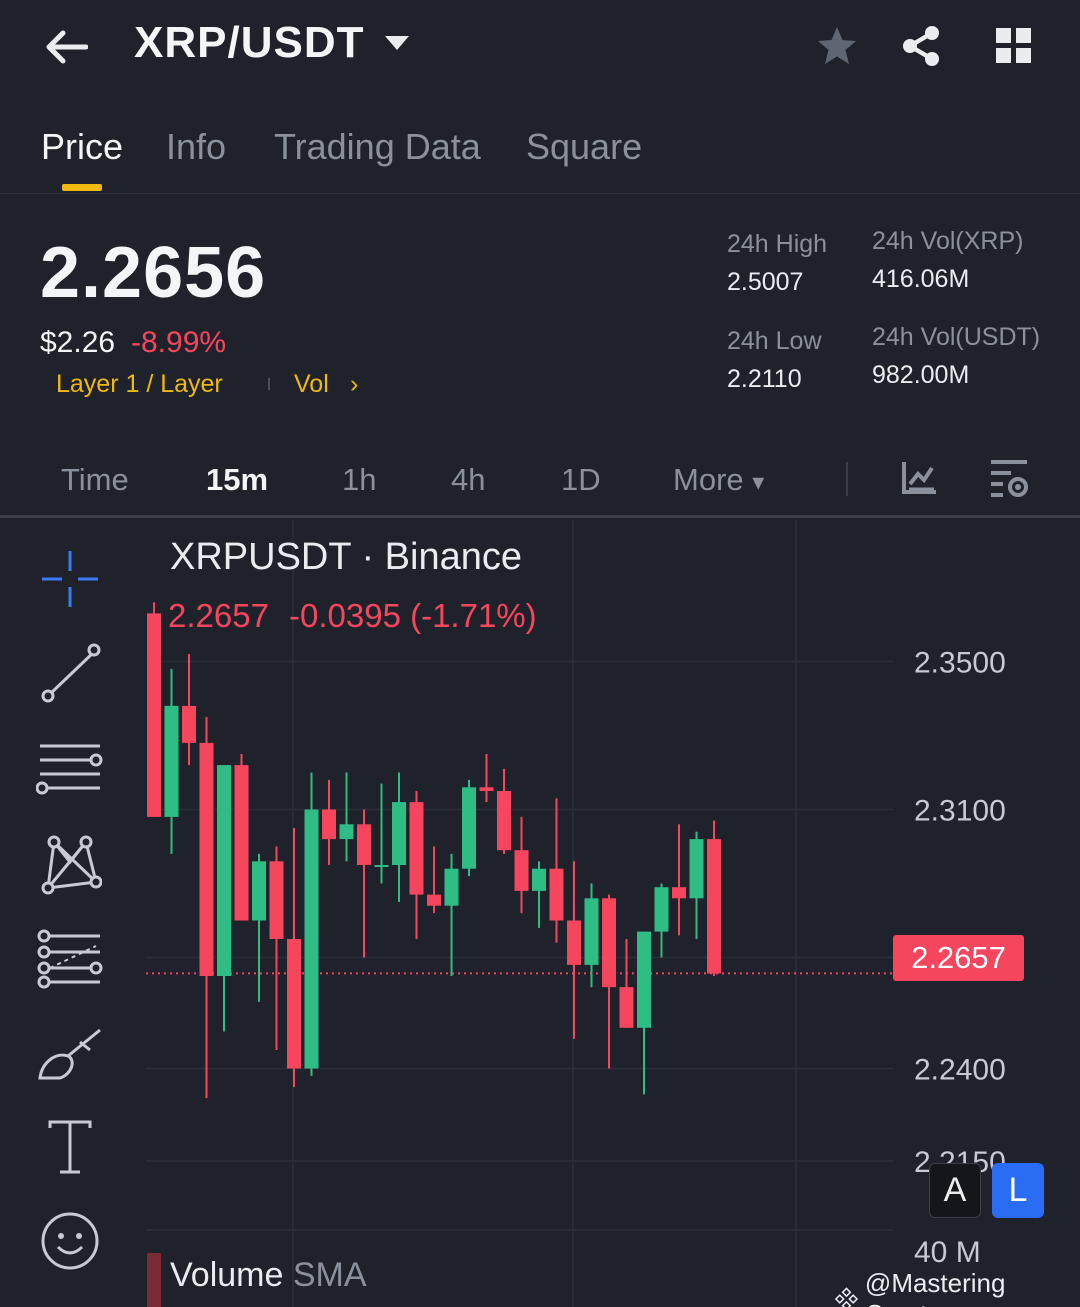 The width and height of the screenshot is (1080, 1307). Describe the element at coordinates (249, 43) in the screenshot. I see `pair-title: XRP/USDT` at that location.